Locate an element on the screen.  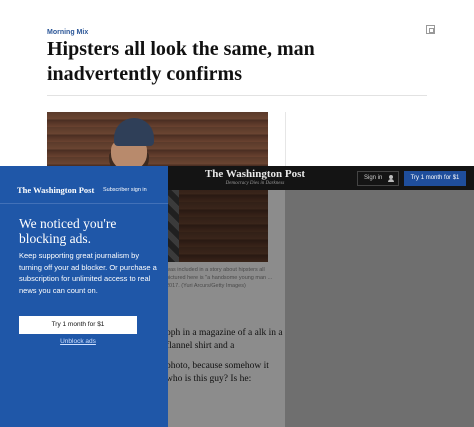
modal-logo: The Washington Post is located at coordinates (56, 190).